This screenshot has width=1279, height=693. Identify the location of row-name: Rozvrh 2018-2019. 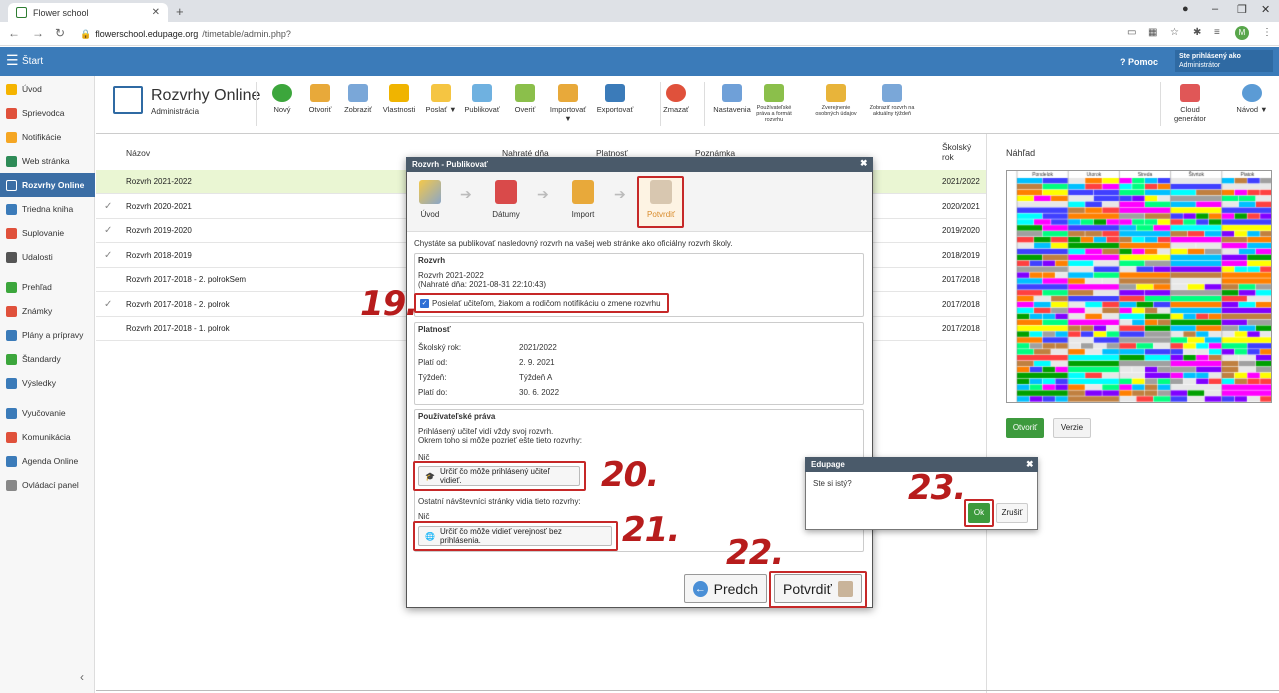
(159, 255).